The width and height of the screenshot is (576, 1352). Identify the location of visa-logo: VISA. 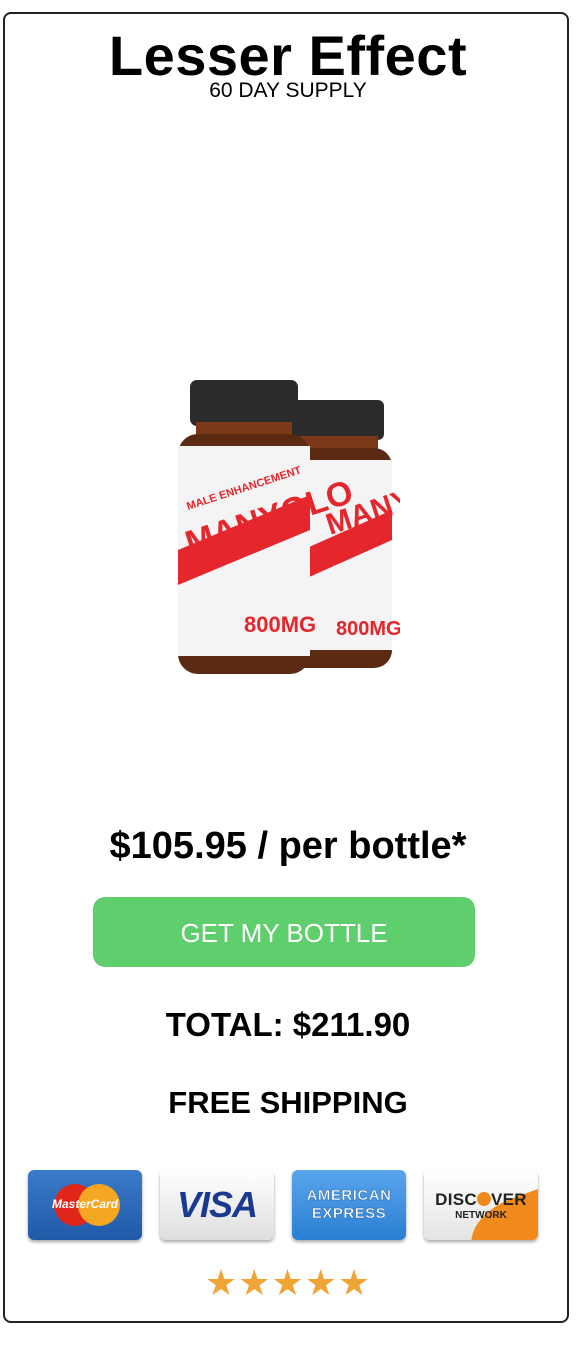
(217, 1205).